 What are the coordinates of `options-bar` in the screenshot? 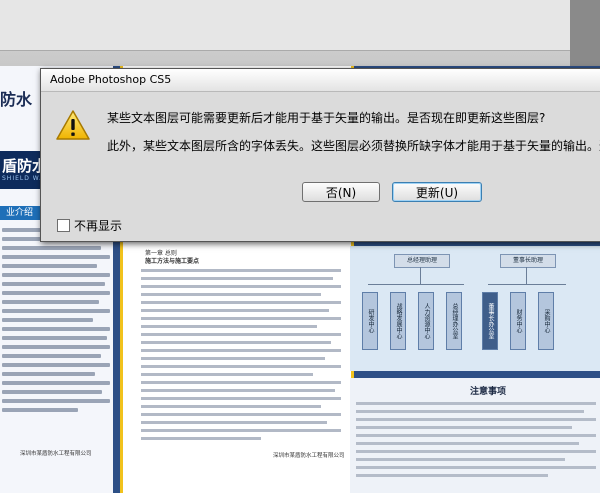 It's located at (285, 25).